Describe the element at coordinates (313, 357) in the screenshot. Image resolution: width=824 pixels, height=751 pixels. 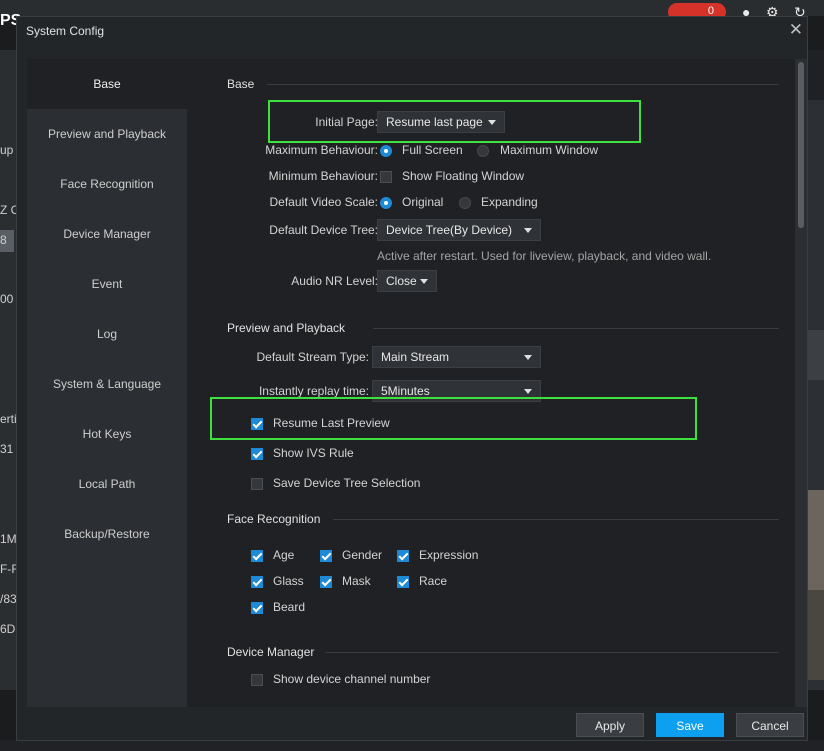
I see `stream-type-label: Default Stream Type:` at that location.